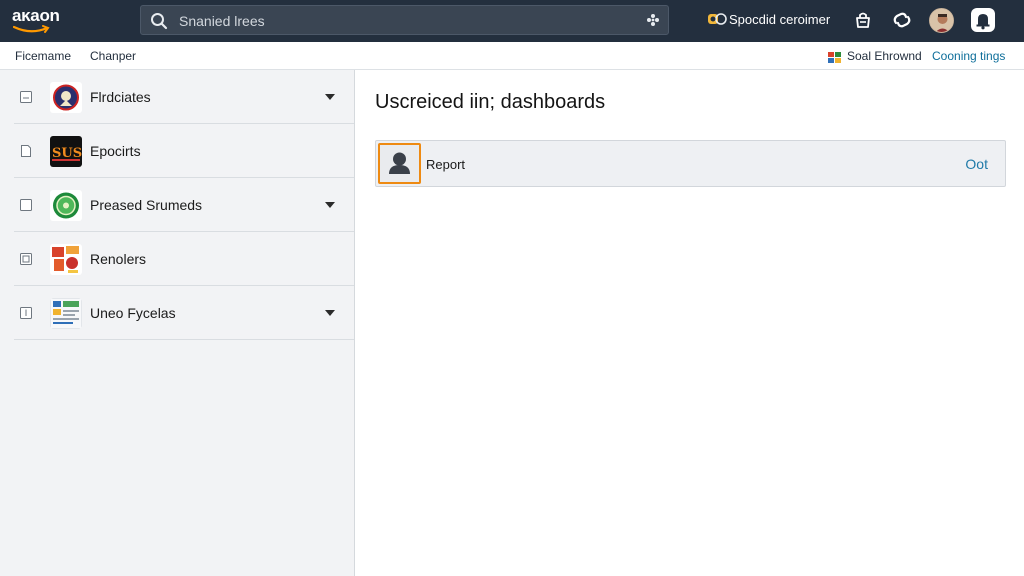 The height and width of the screenshot is (576, 1024). Describe the element at coordinates (184, 151) in the screenshot. I see `sidebar-item-epocirts: SUS Epocirts` at that location.